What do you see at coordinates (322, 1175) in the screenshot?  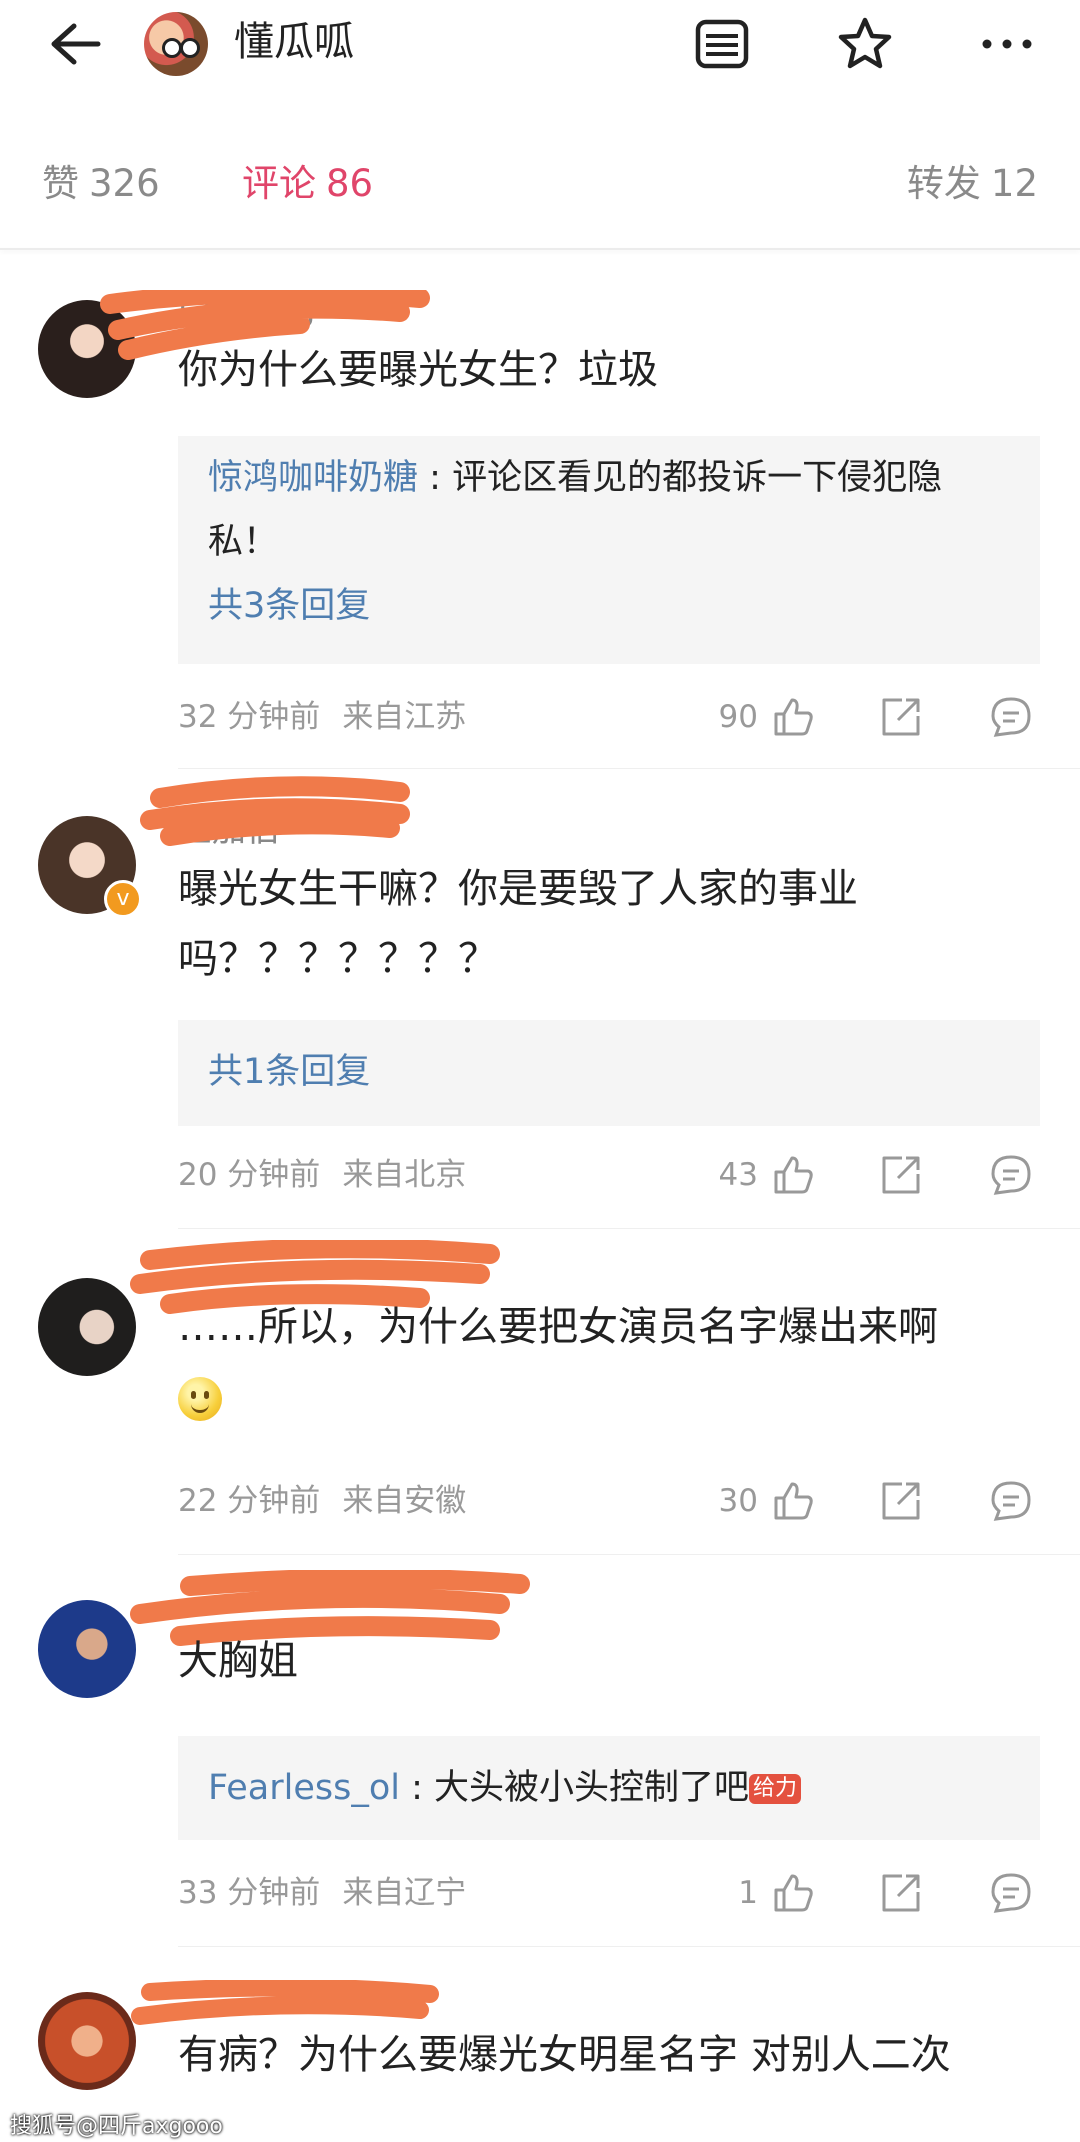 I see `comment-meta: 20 分钟前 来自北京` at bounding box center [322, 1175].